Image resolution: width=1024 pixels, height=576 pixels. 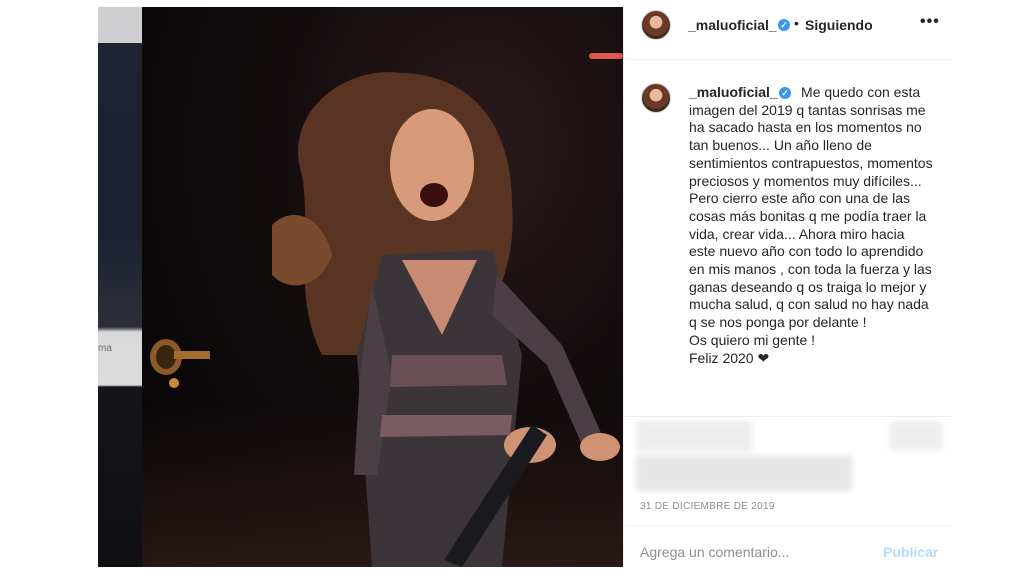 What do you see at coordinates (785, 93) in the screenshot?
I see `caption-verified-badge-icon: ✓` at bounding box center [785, 93].